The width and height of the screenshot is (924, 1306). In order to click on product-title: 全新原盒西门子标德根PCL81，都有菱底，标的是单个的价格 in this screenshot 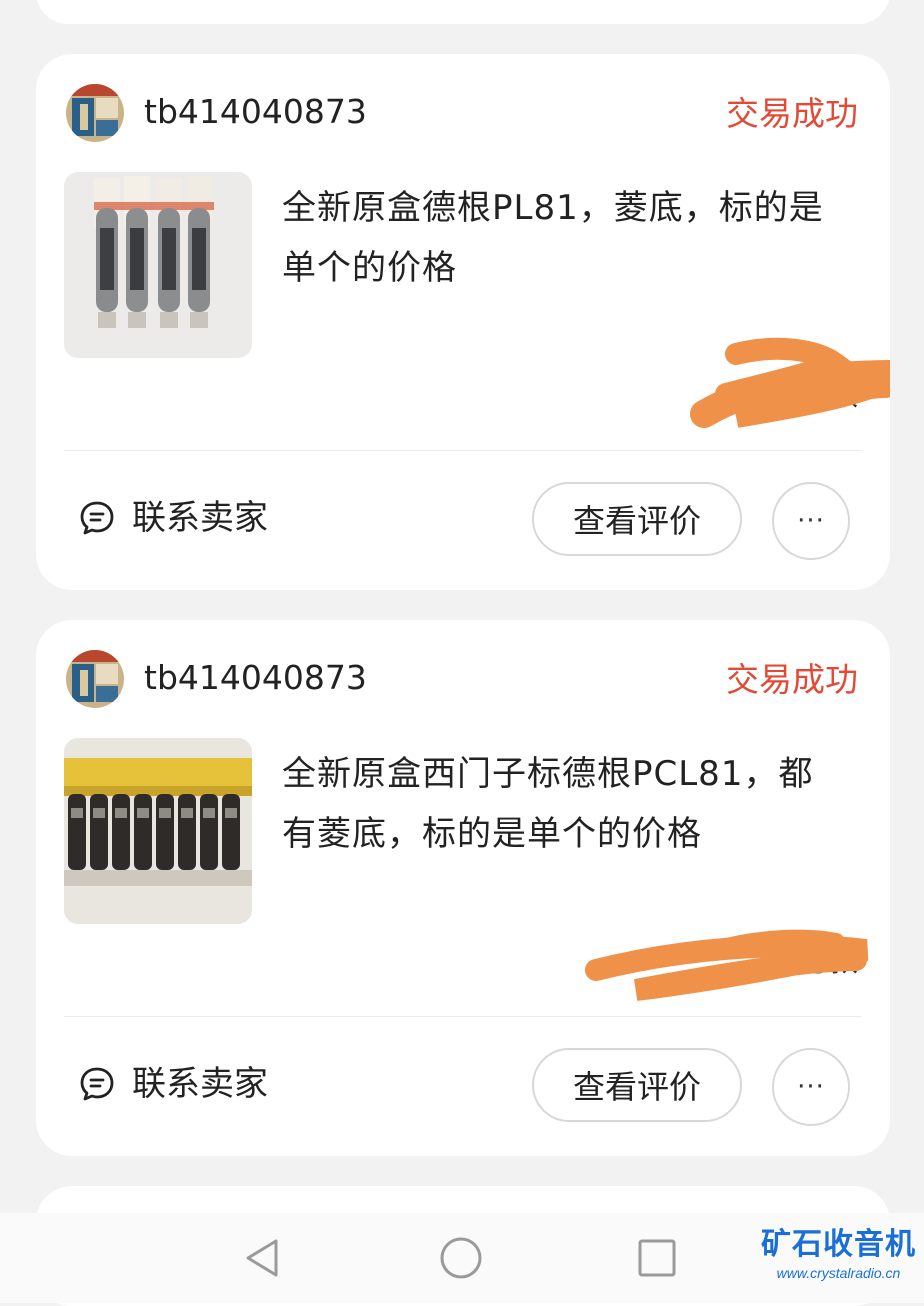, I will do `click(562, 804)`.